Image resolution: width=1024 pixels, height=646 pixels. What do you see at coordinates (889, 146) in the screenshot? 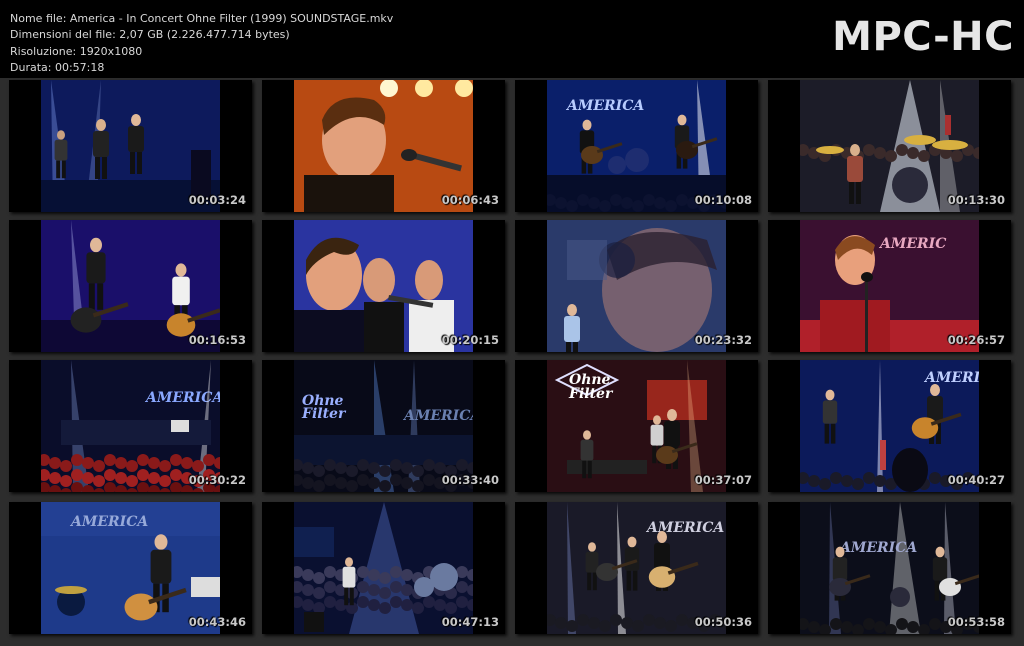
I see `thumbnail-00-13-30: 00:13:30` at bounding box center [889, 146].